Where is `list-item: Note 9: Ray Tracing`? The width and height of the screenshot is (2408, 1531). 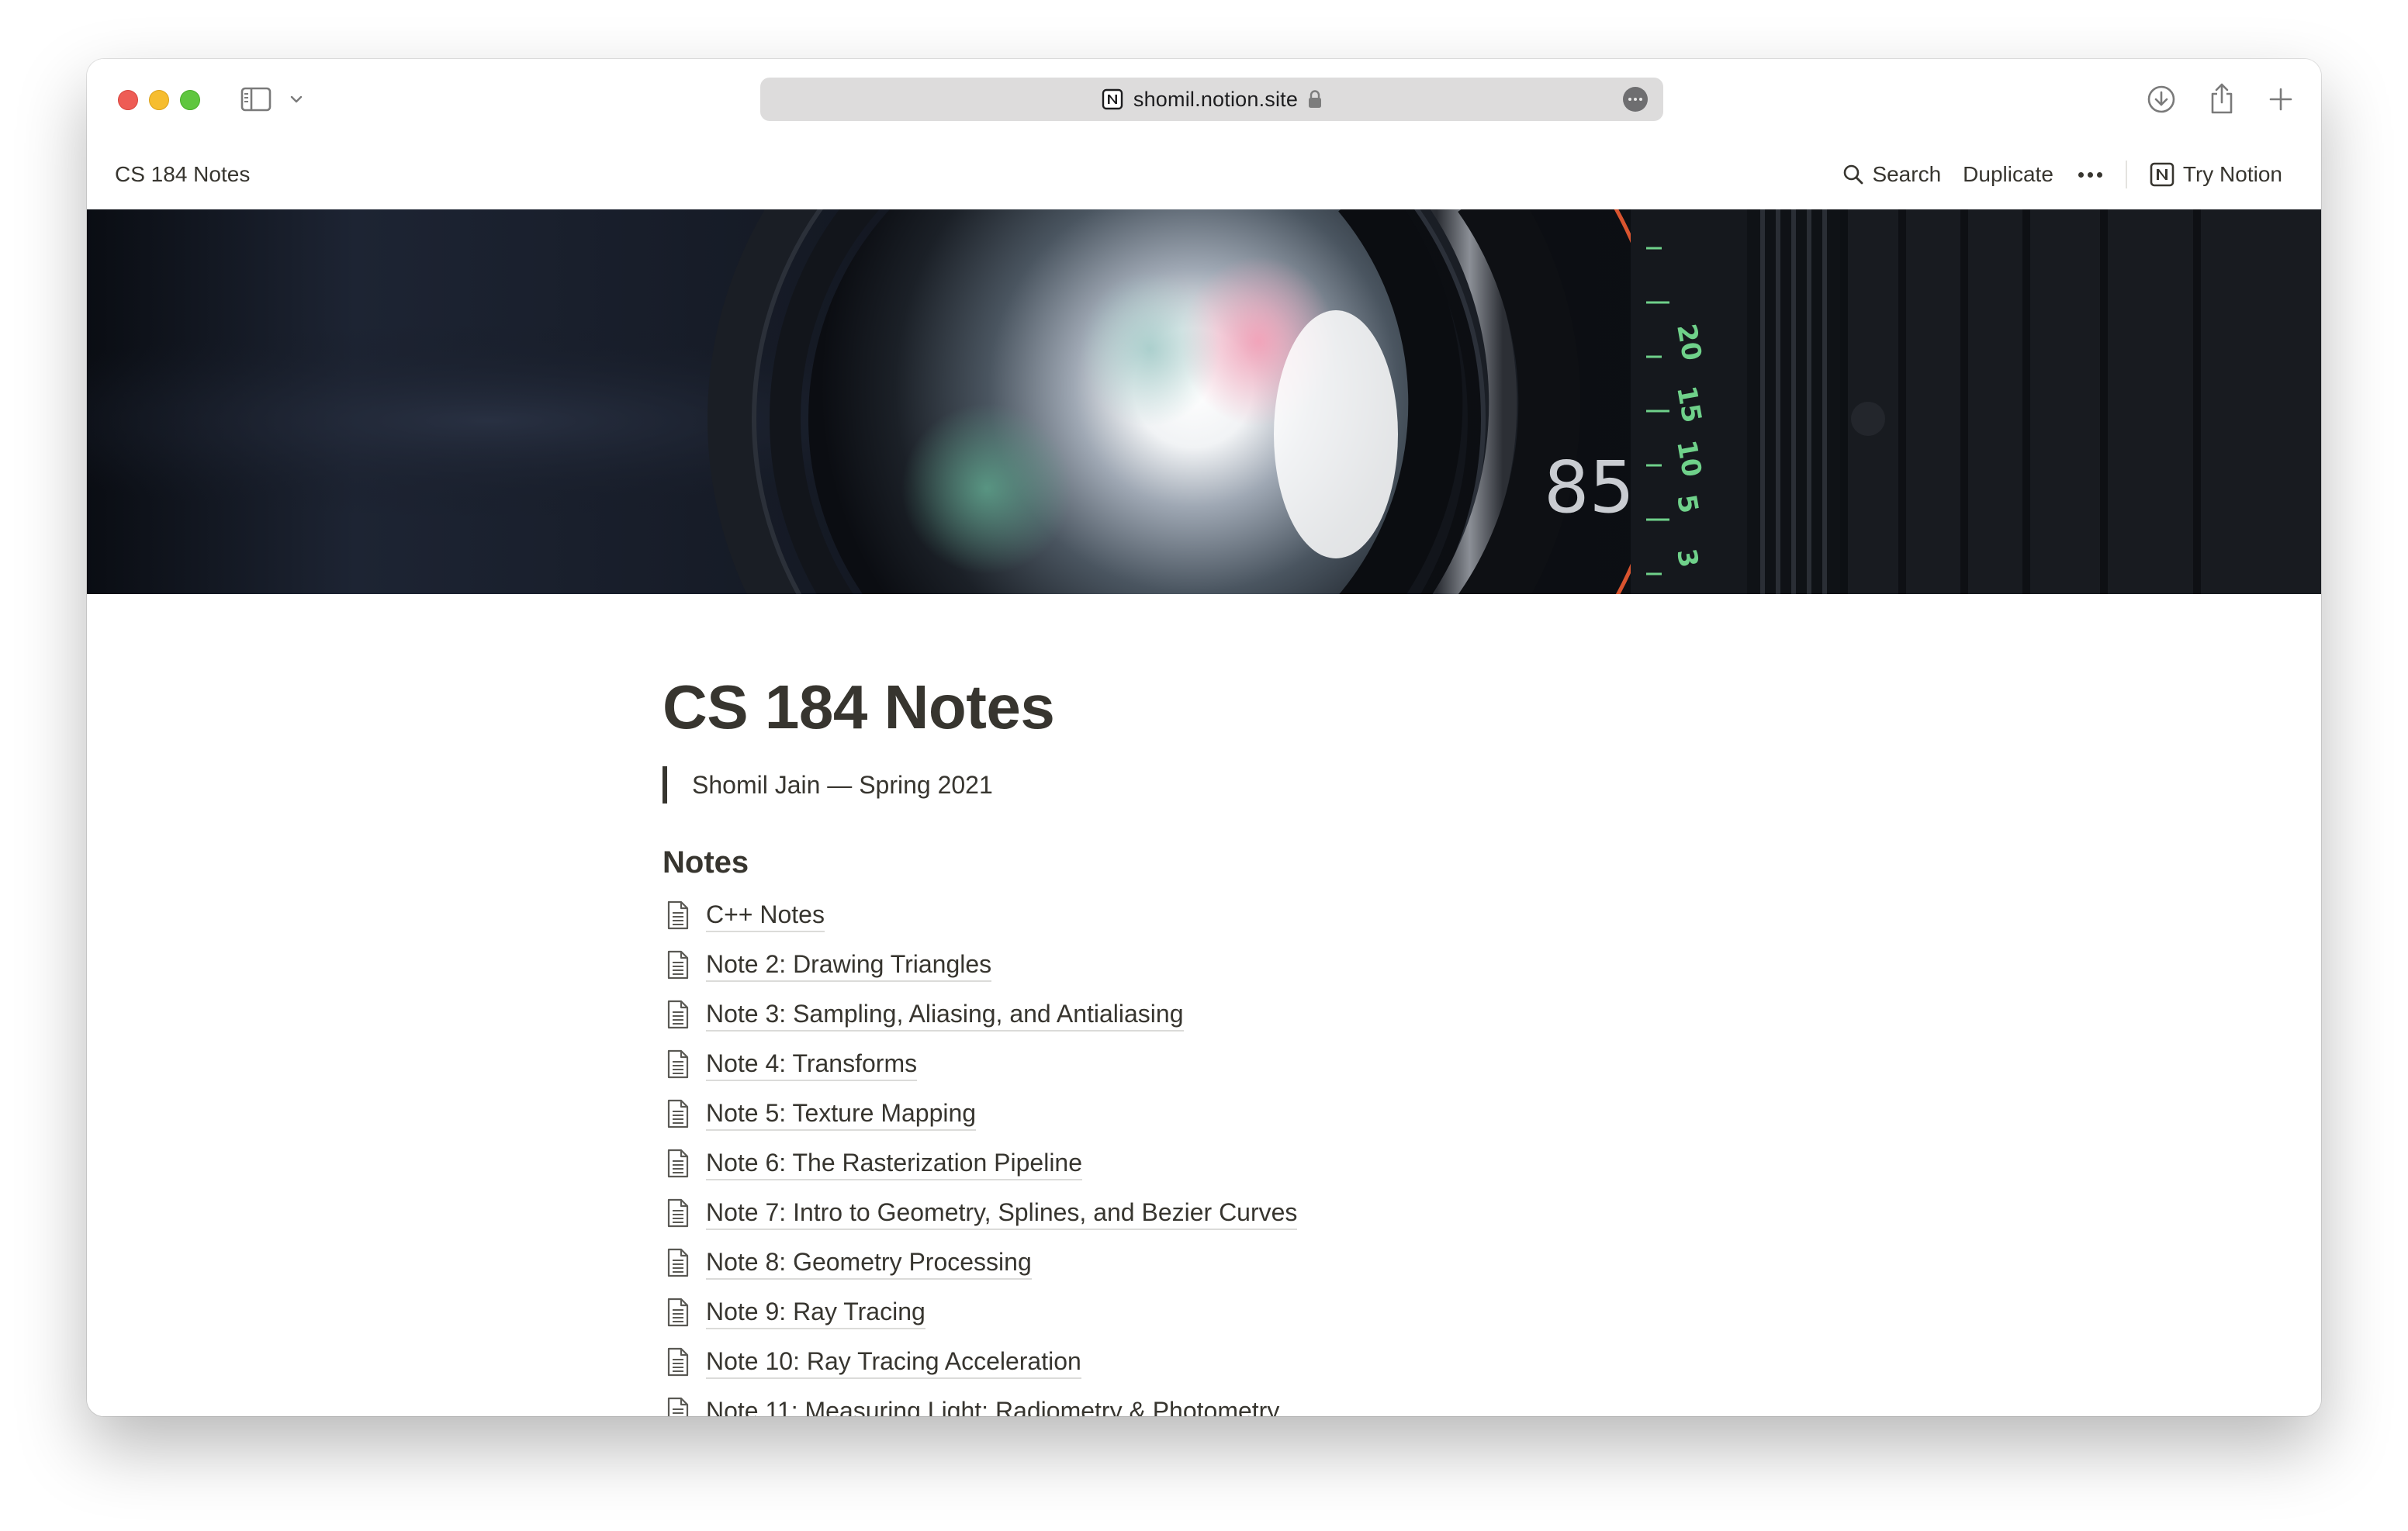
list-item: Note 9: Ray Tracing is located at coordinates (980, 1312).